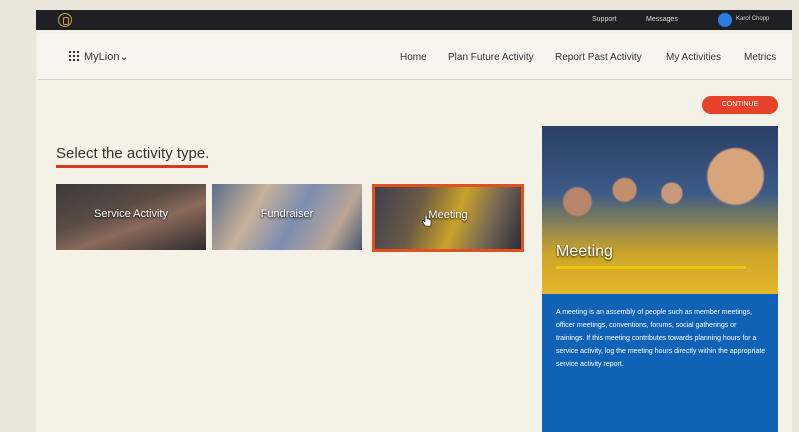 The image size is (799, 432). What do you see at coordinates (604, 19) in the screenshot?
I see `support-link: Support` at bounding box center [604, 19].